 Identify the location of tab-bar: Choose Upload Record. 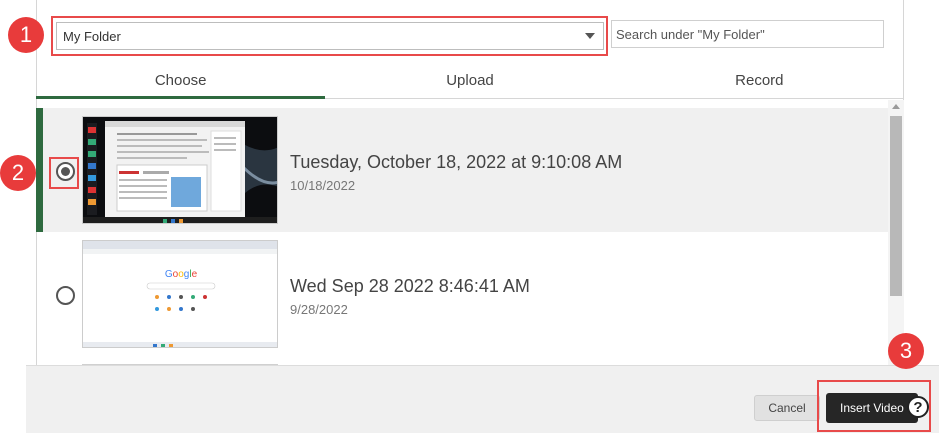
(470, 80).